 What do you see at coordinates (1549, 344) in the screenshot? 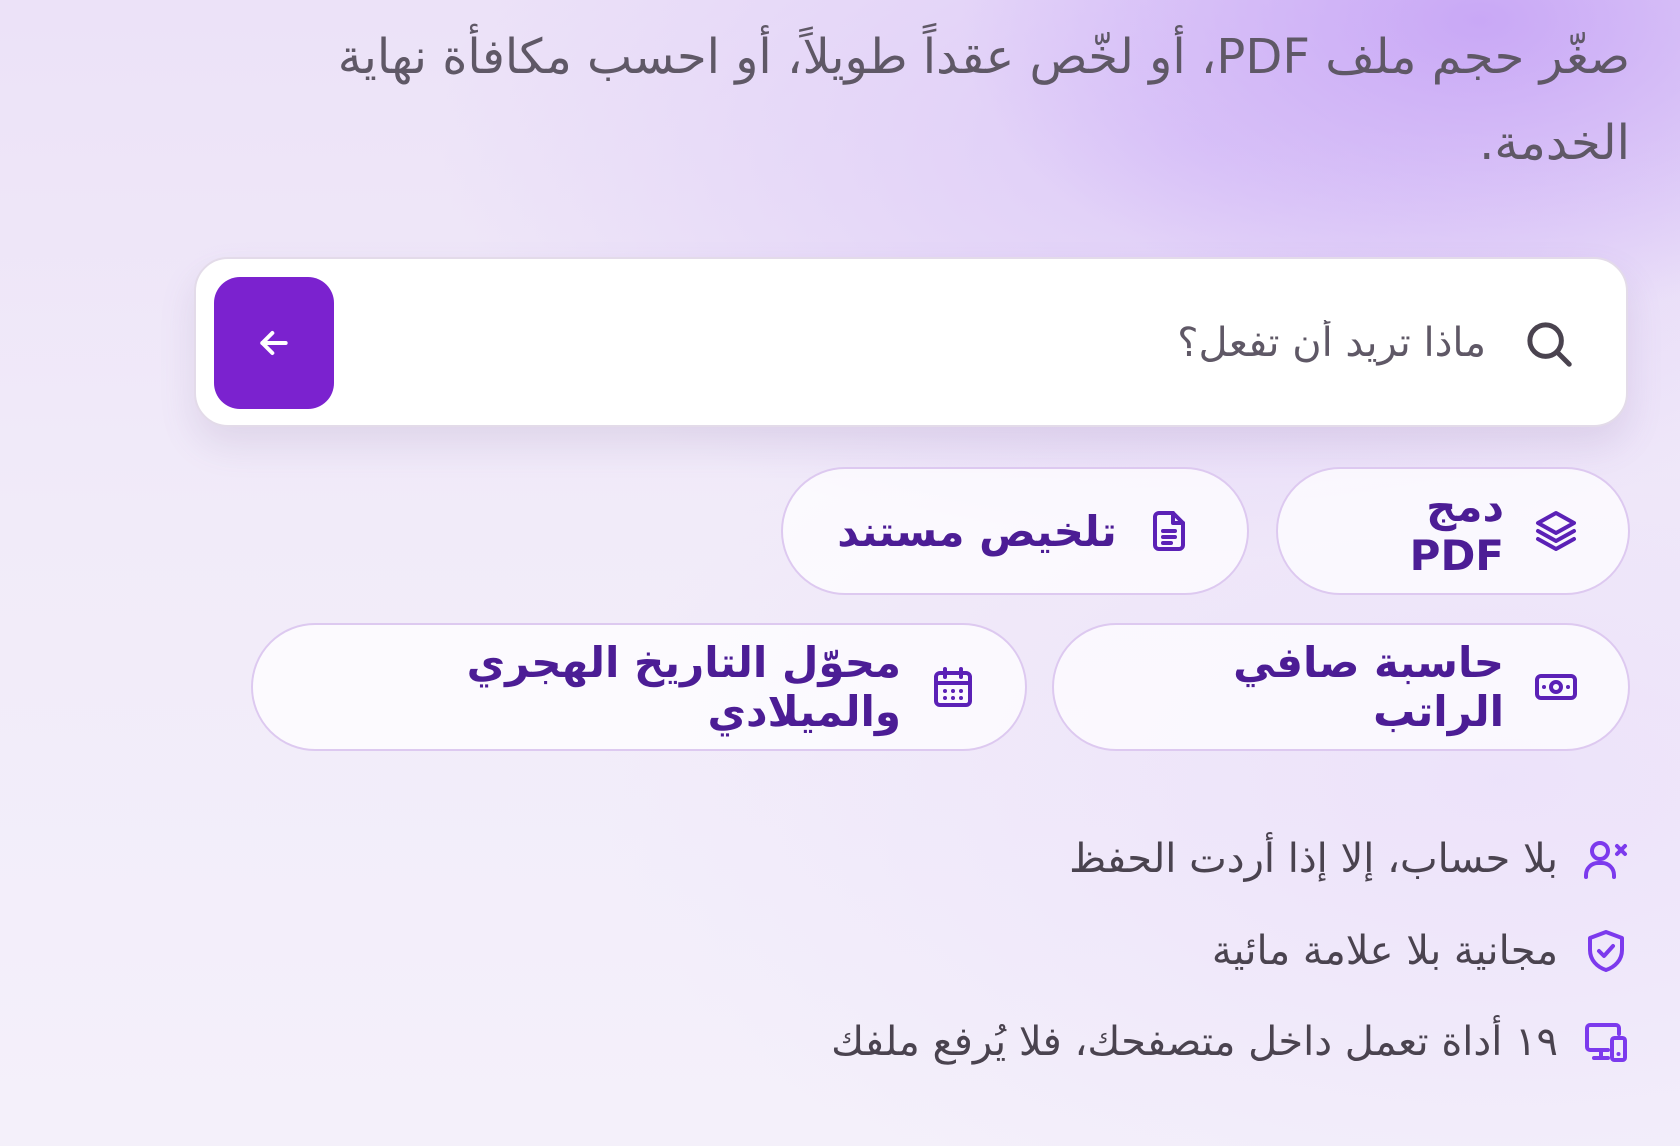
I see `search-icon` at bounding box center [1549, 344].